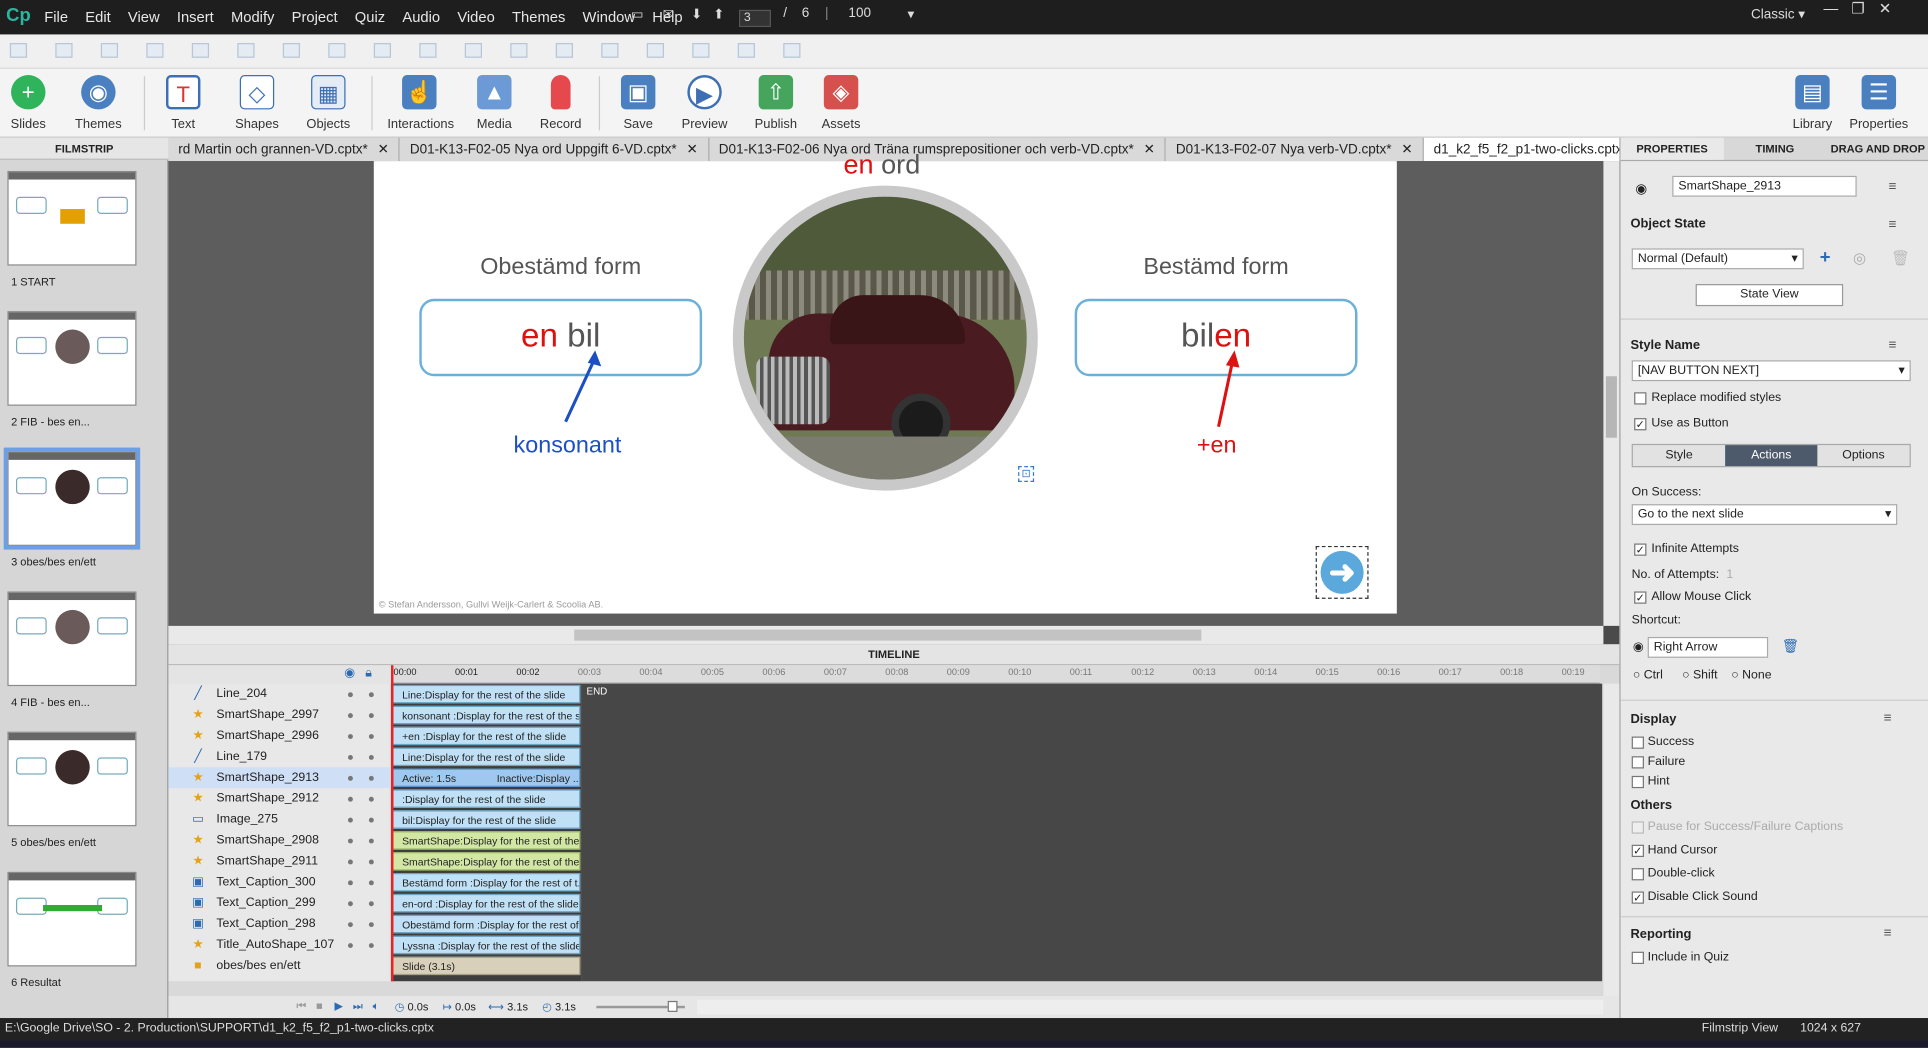 The image size is (1928, 1048). I want to click on timeline-layer: ★ Title_AutoShape_107, so click(278, 944).